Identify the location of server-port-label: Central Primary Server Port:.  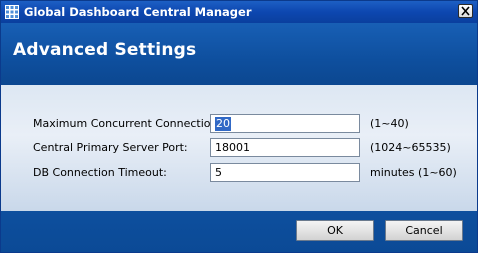
(110, 147).